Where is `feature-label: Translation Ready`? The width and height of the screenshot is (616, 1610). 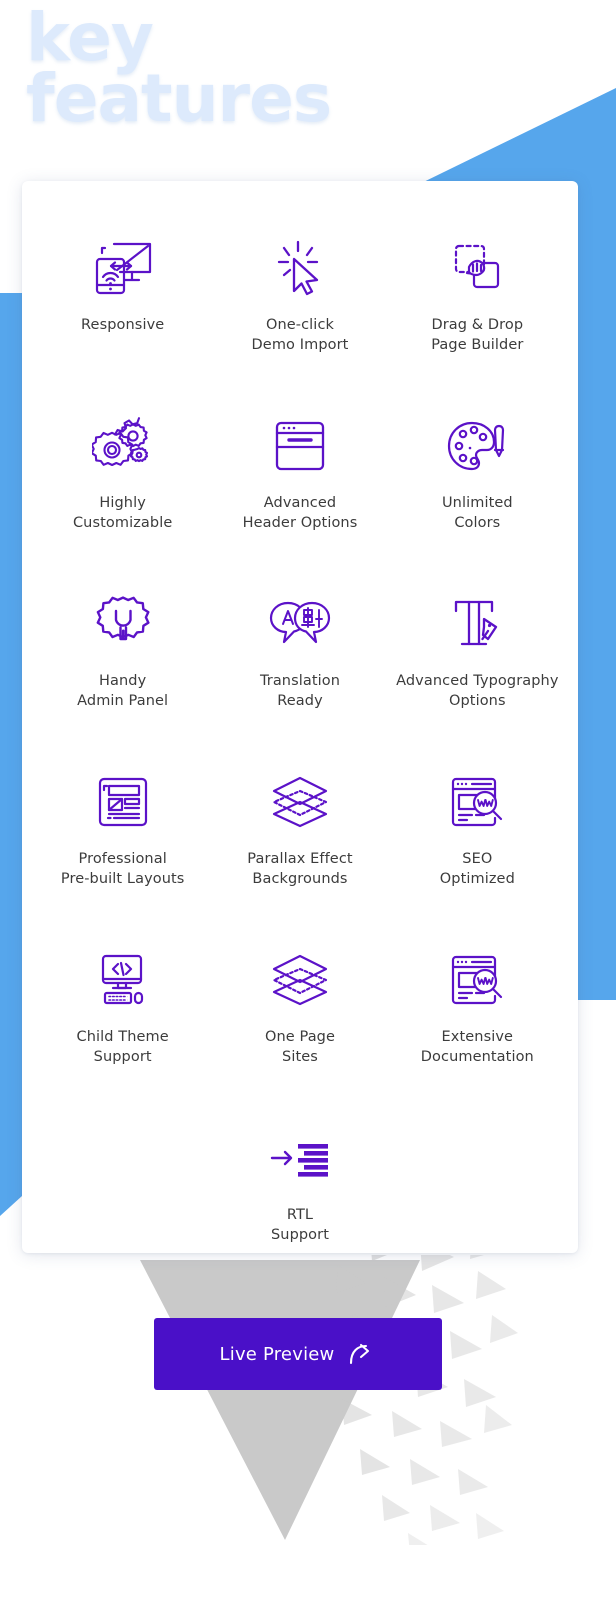
feature-label: Translation Ready is located at coordinates (300, 691).